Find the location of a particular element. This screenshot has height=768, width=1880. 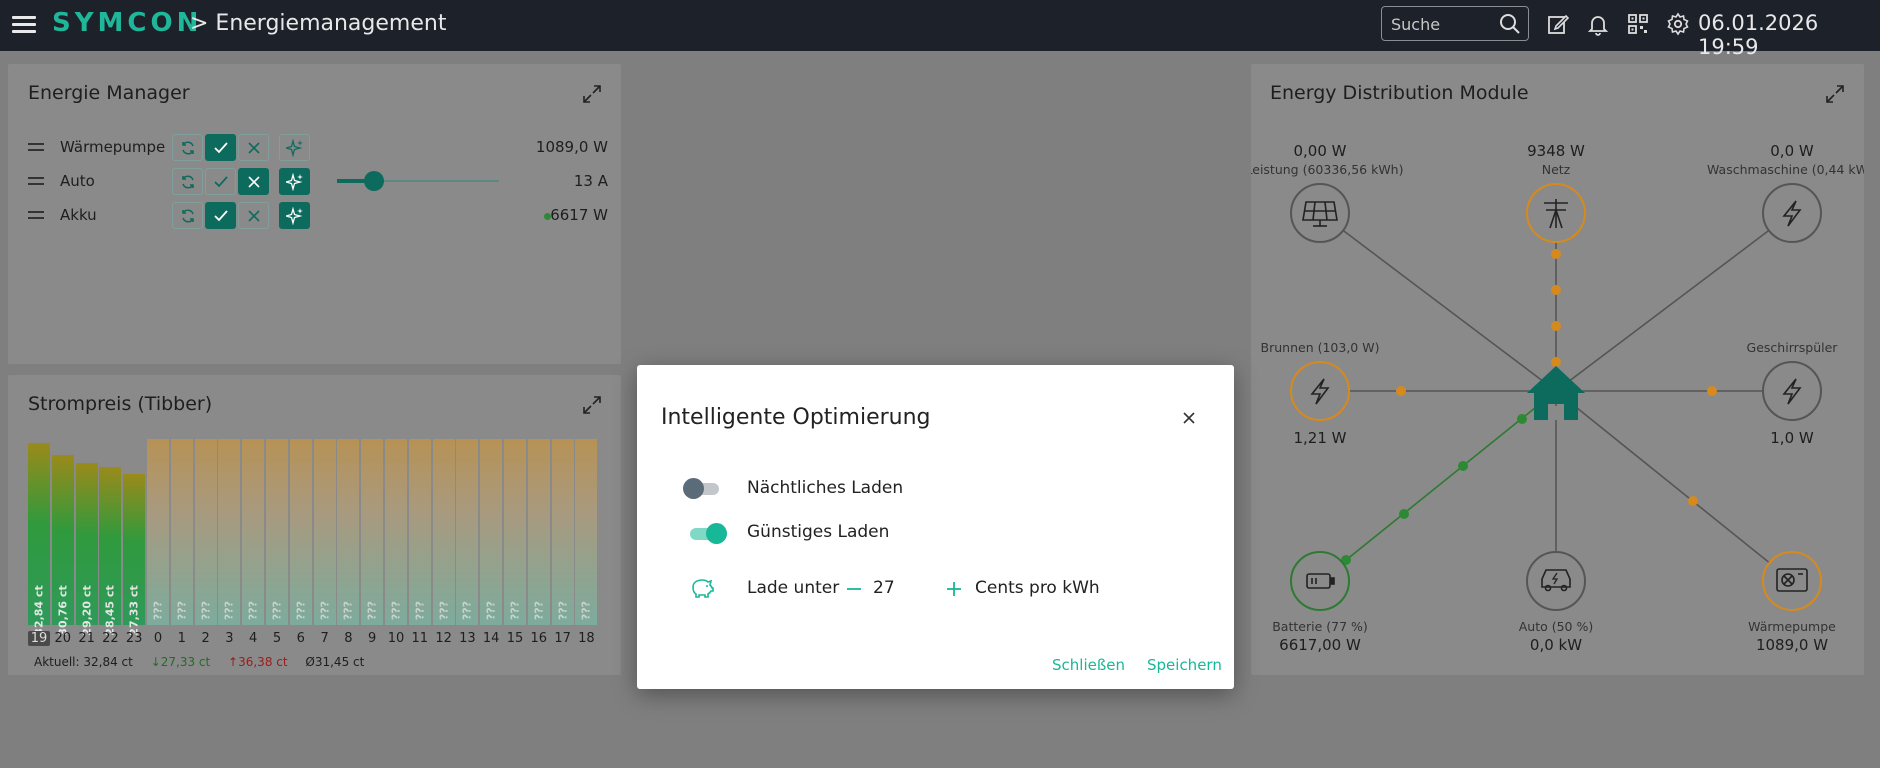

battery-label: Batterie (77 %) is located at coordinates (1320, 626).